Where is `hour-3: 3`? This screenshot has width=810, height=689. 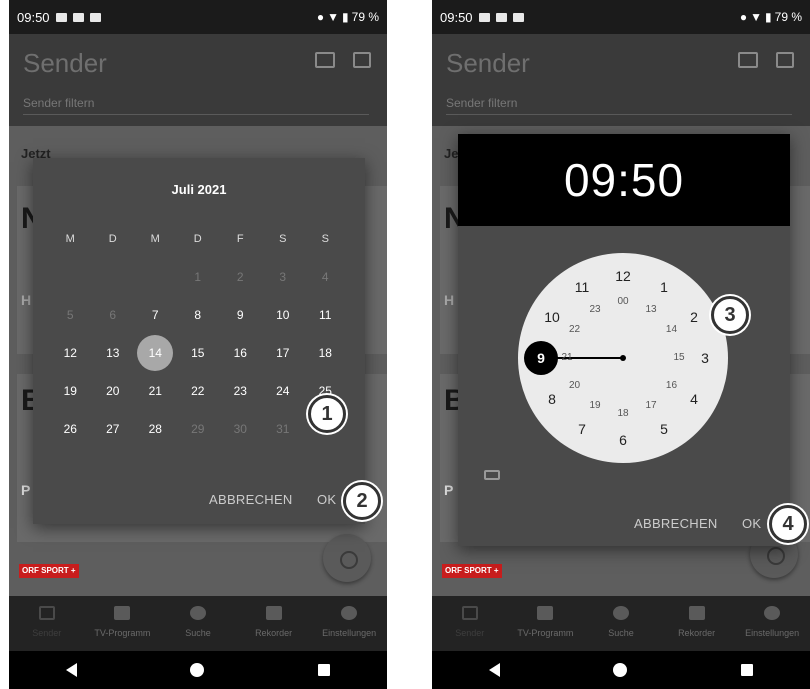 hour-3: 3 is located at coordinates (705, 358).